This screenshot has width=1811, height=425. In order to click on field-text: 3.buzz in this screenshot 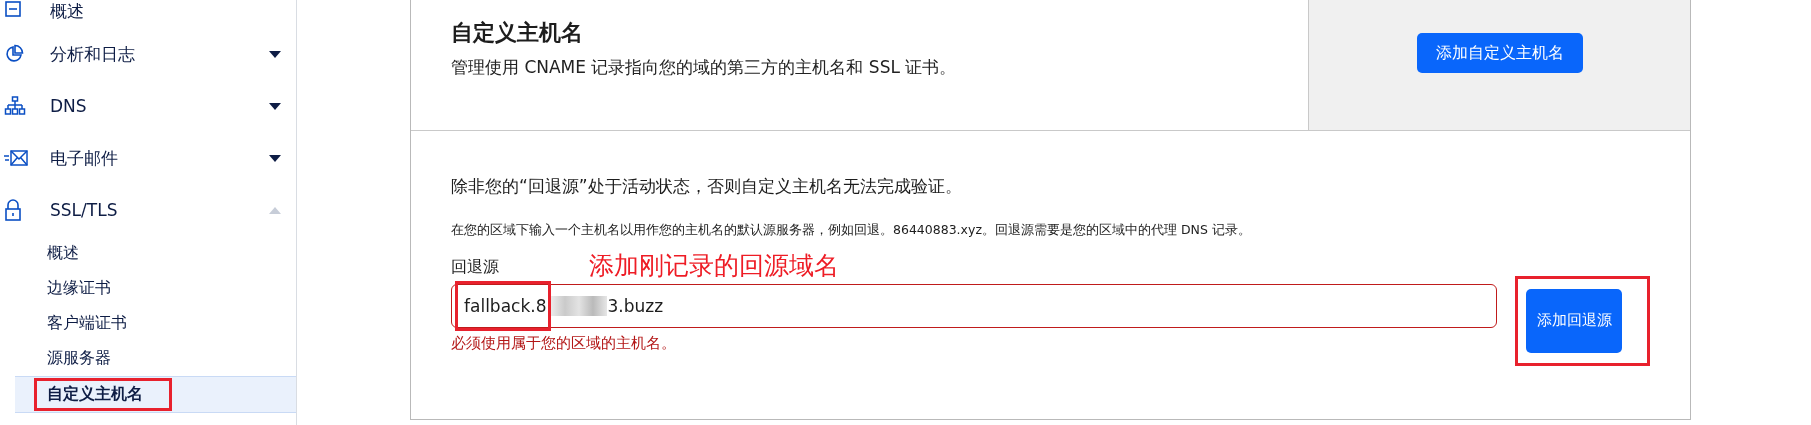, I will do `click(635, 306)`.